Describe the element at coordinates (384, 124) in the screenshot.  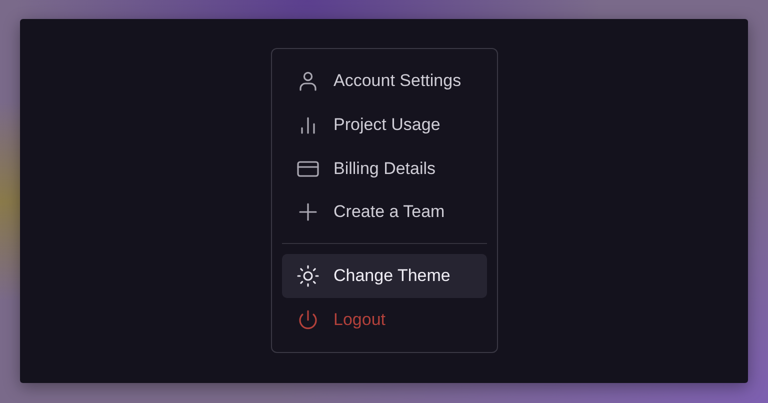
I see `menu-item: Project Usage` at that location.